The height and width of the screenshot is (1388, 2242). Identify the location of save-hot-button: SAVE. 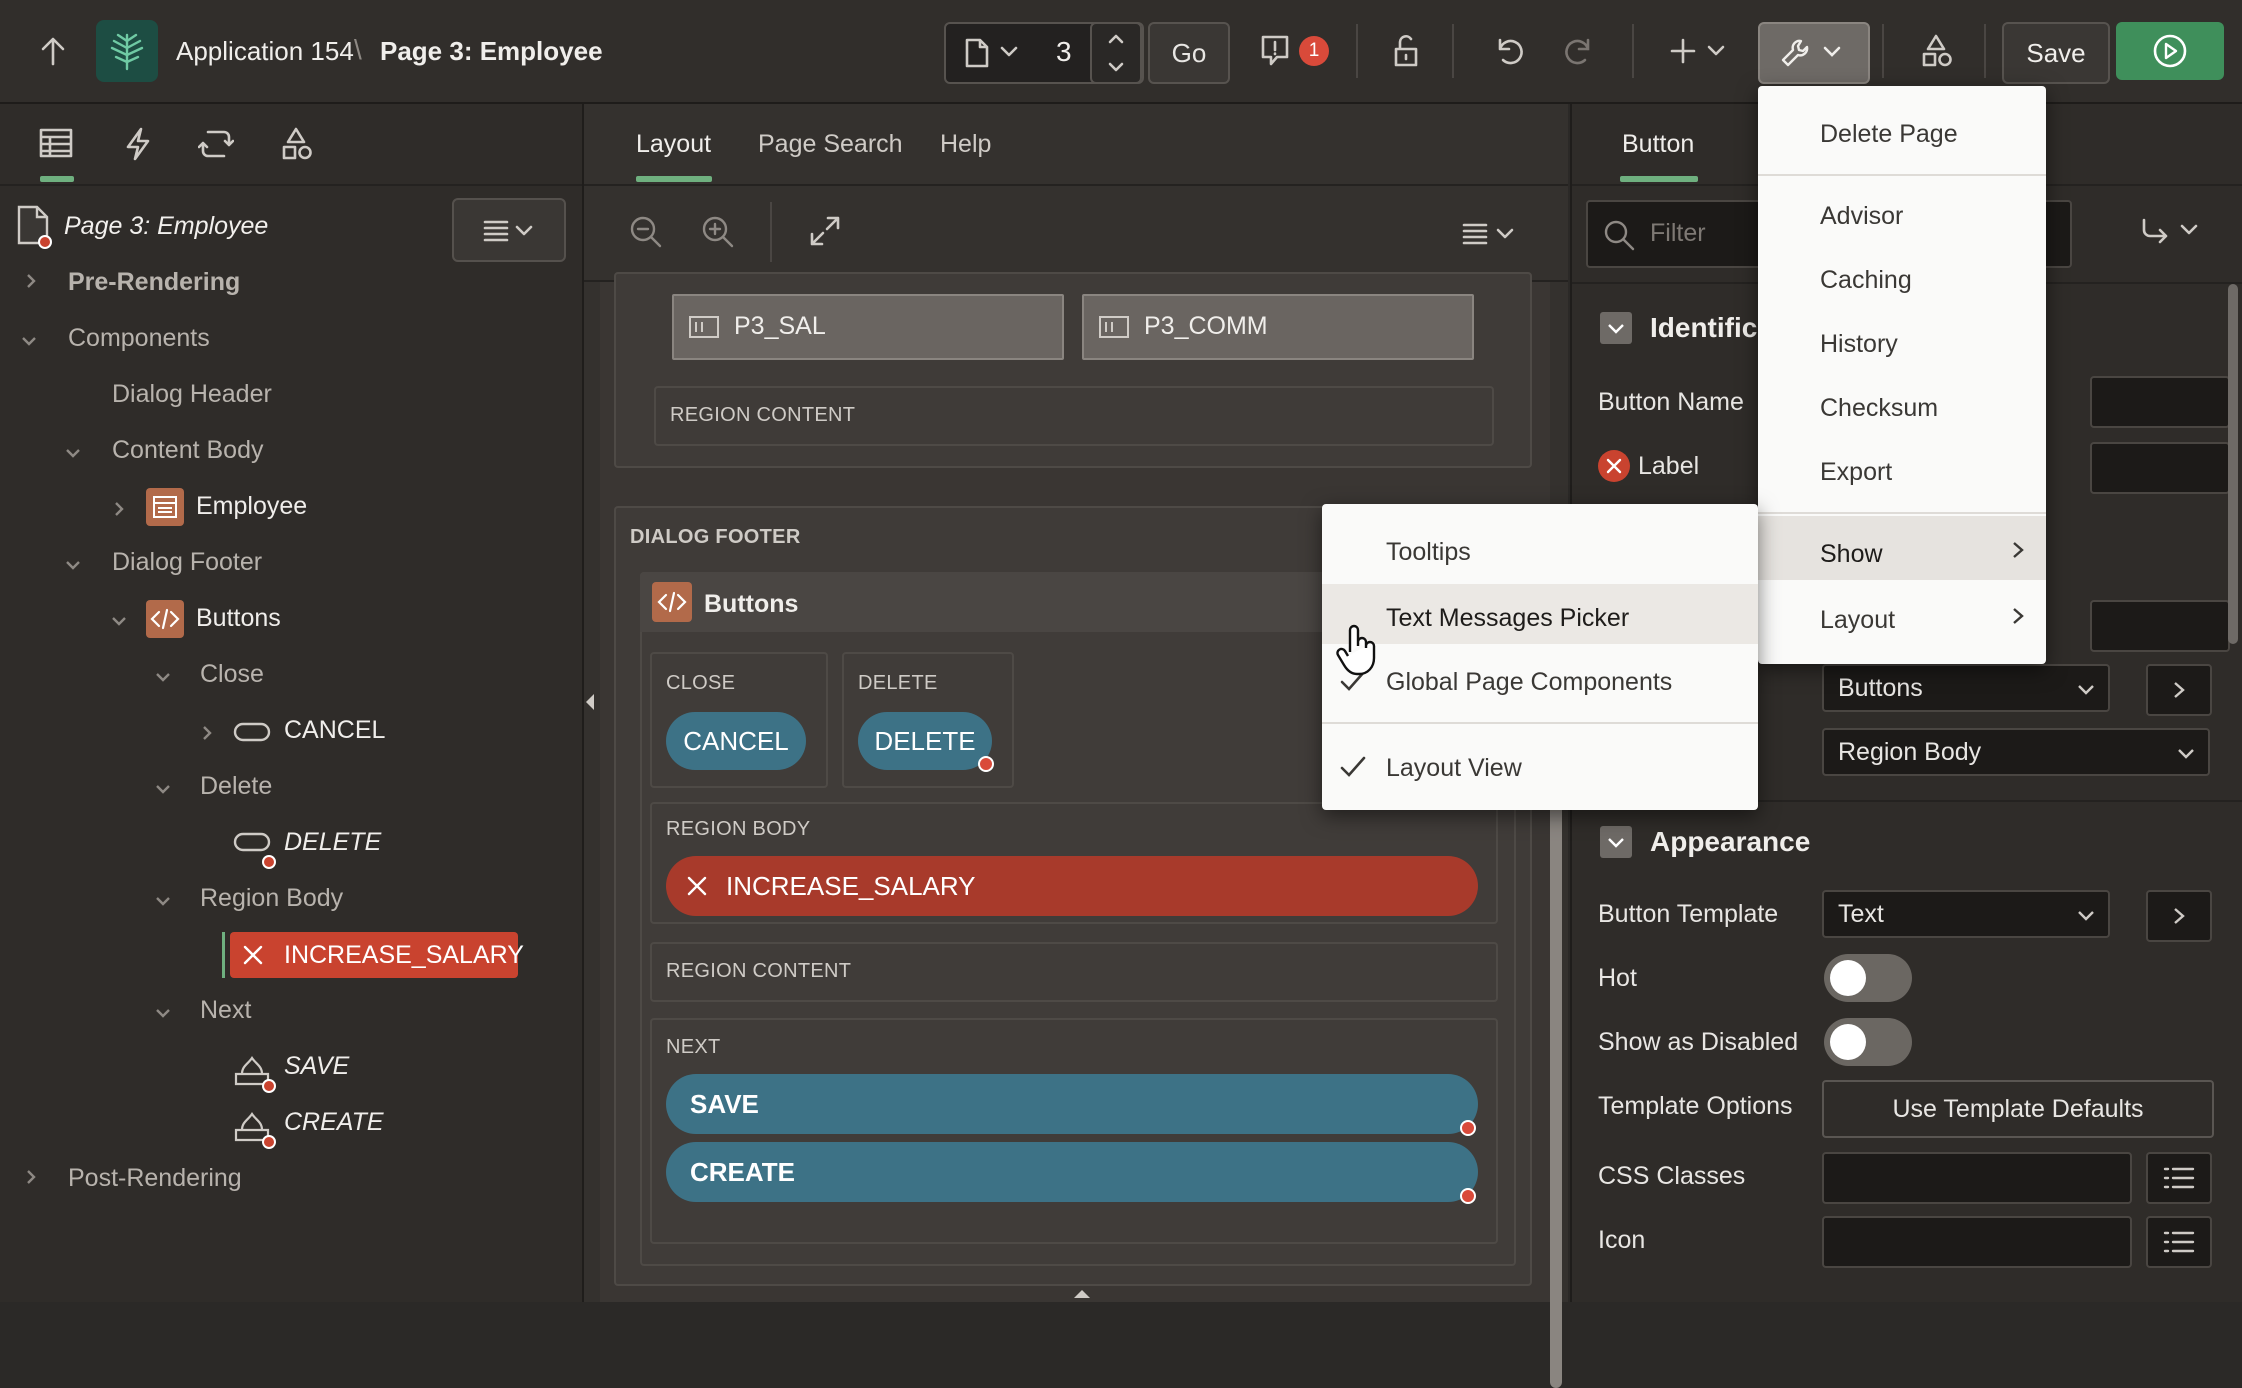
(1072, 1104).